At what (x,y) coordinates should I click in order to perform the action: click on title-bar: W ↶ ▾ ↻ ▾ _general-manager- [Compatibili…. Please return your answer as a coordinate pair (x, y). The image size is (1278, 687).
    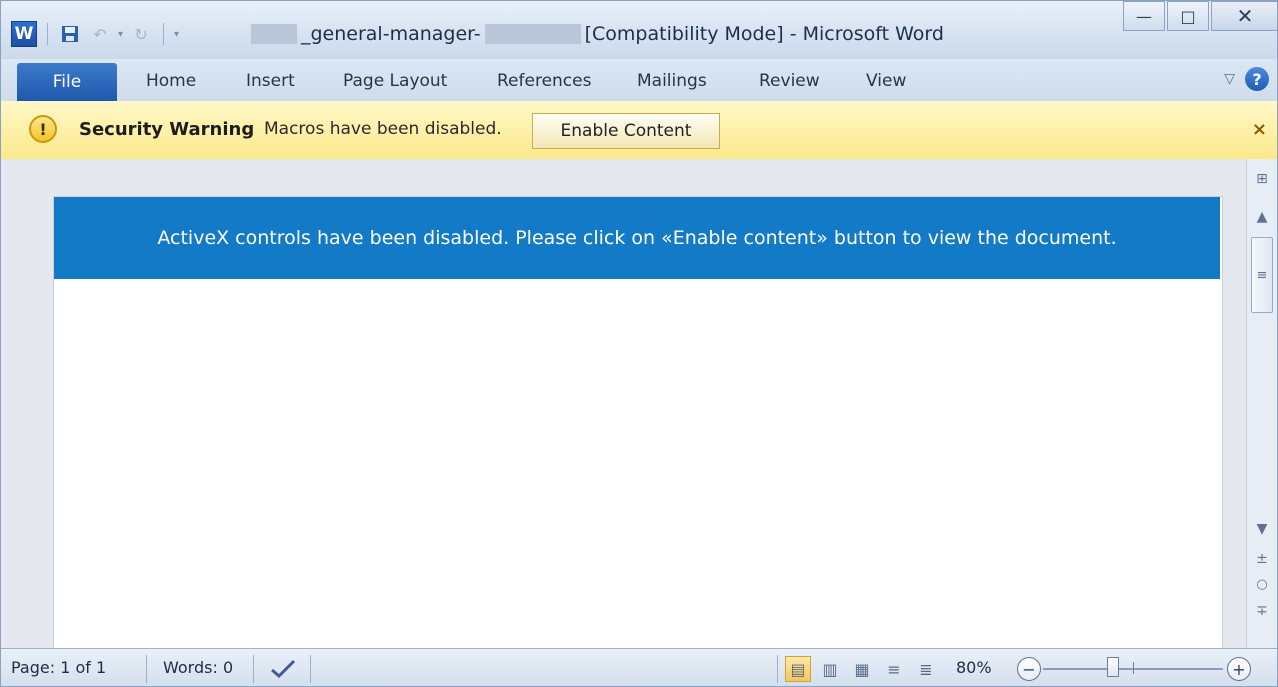
    Looking at the image, I should click on (639, 30).